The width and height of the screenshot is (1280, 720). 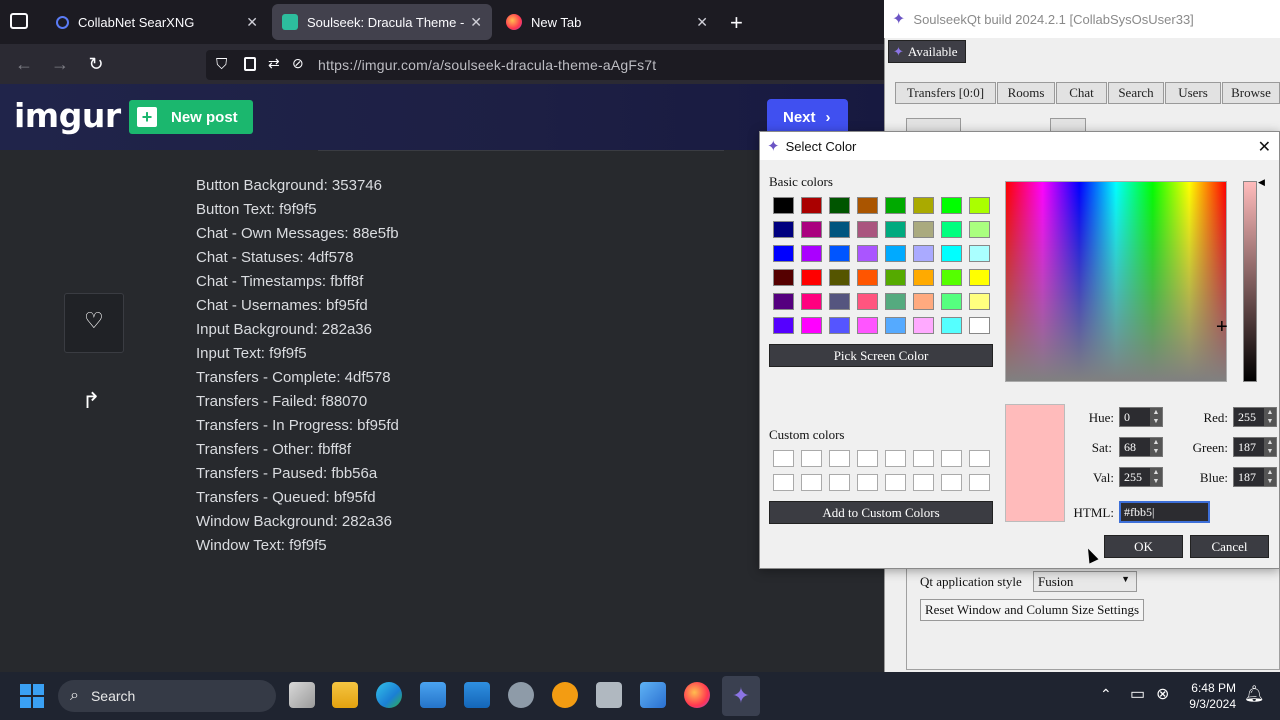 I want to click on qt-style-select: Fusion ▼, so click(x=1085, y=581).